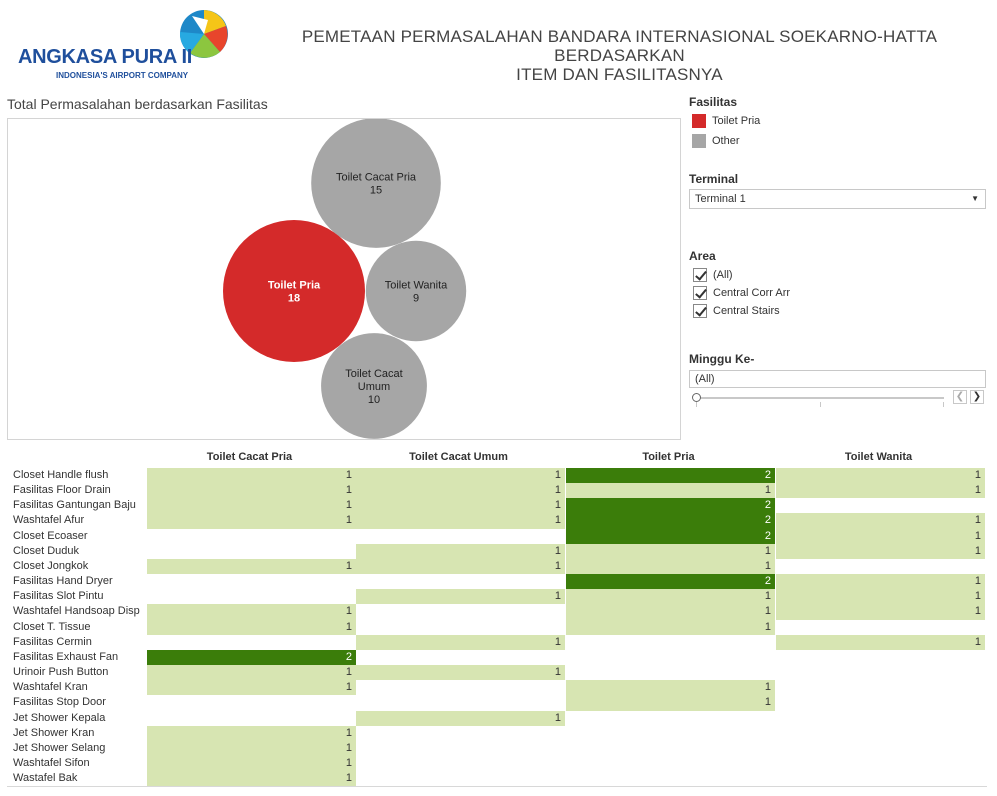  What do you see at coordinates (122, 75) in the screenshot?
I see `logo-tagline: INDONESIA'S AIRPORT COMPANY` at bounding box center [122, 75].